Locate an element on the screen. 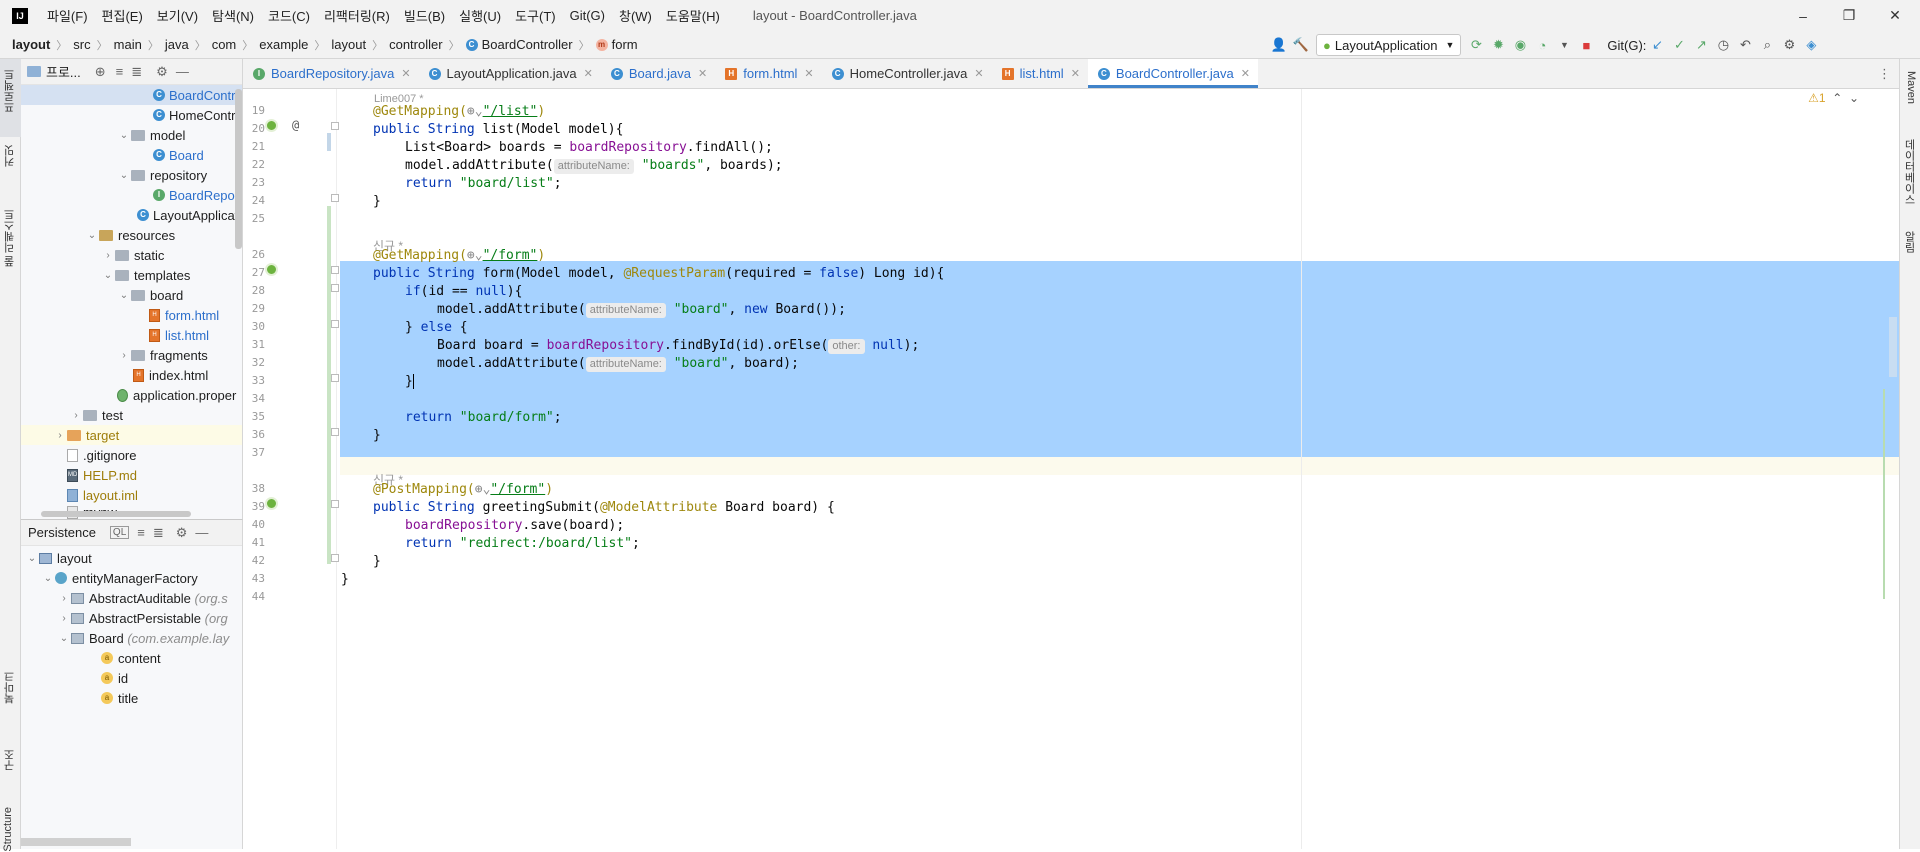 The height and width of the screenshot is (852, 1920). breadcrumb-main: main is located at coordinates (128, 44).